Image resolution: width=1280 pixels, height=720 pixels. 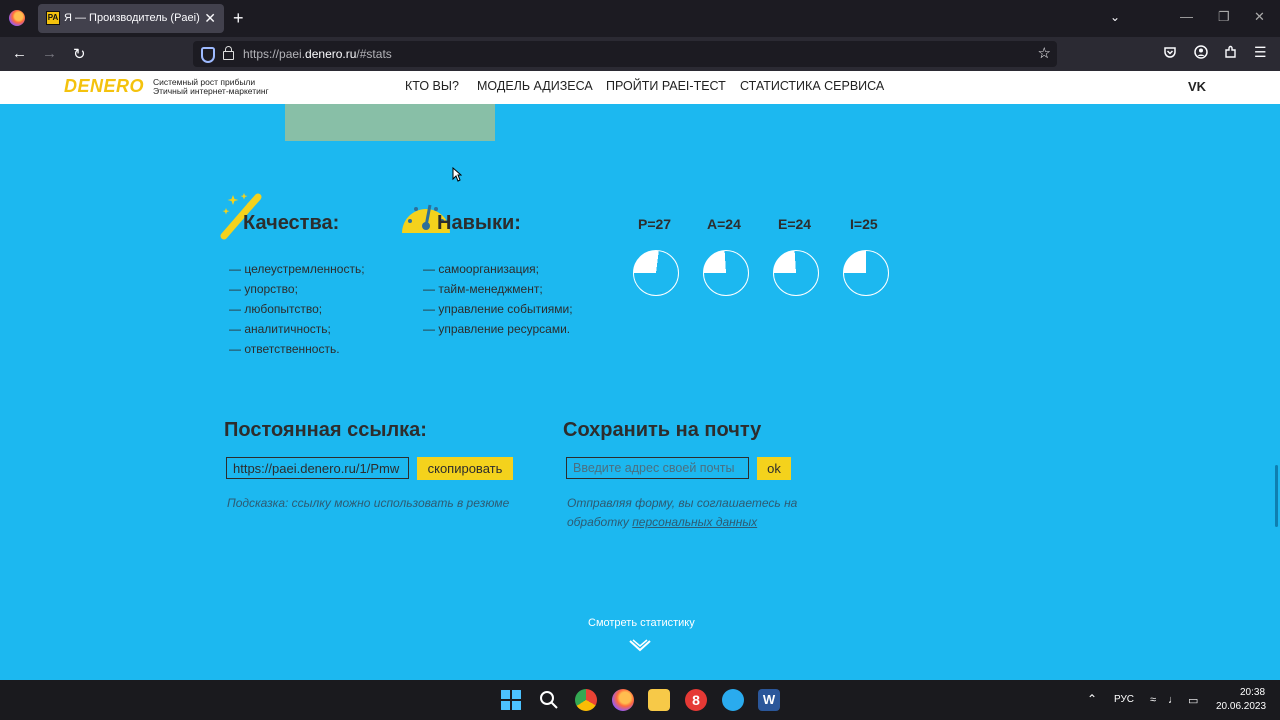 I want to click on account-icon, so click(x=1201, y=52).